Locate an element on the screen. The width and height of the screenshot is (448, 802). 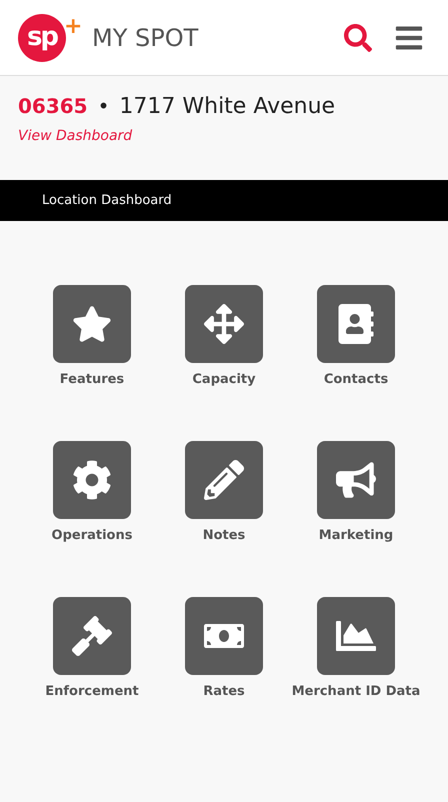
tile-label: Enforcement is located at coordinates (92, 691).